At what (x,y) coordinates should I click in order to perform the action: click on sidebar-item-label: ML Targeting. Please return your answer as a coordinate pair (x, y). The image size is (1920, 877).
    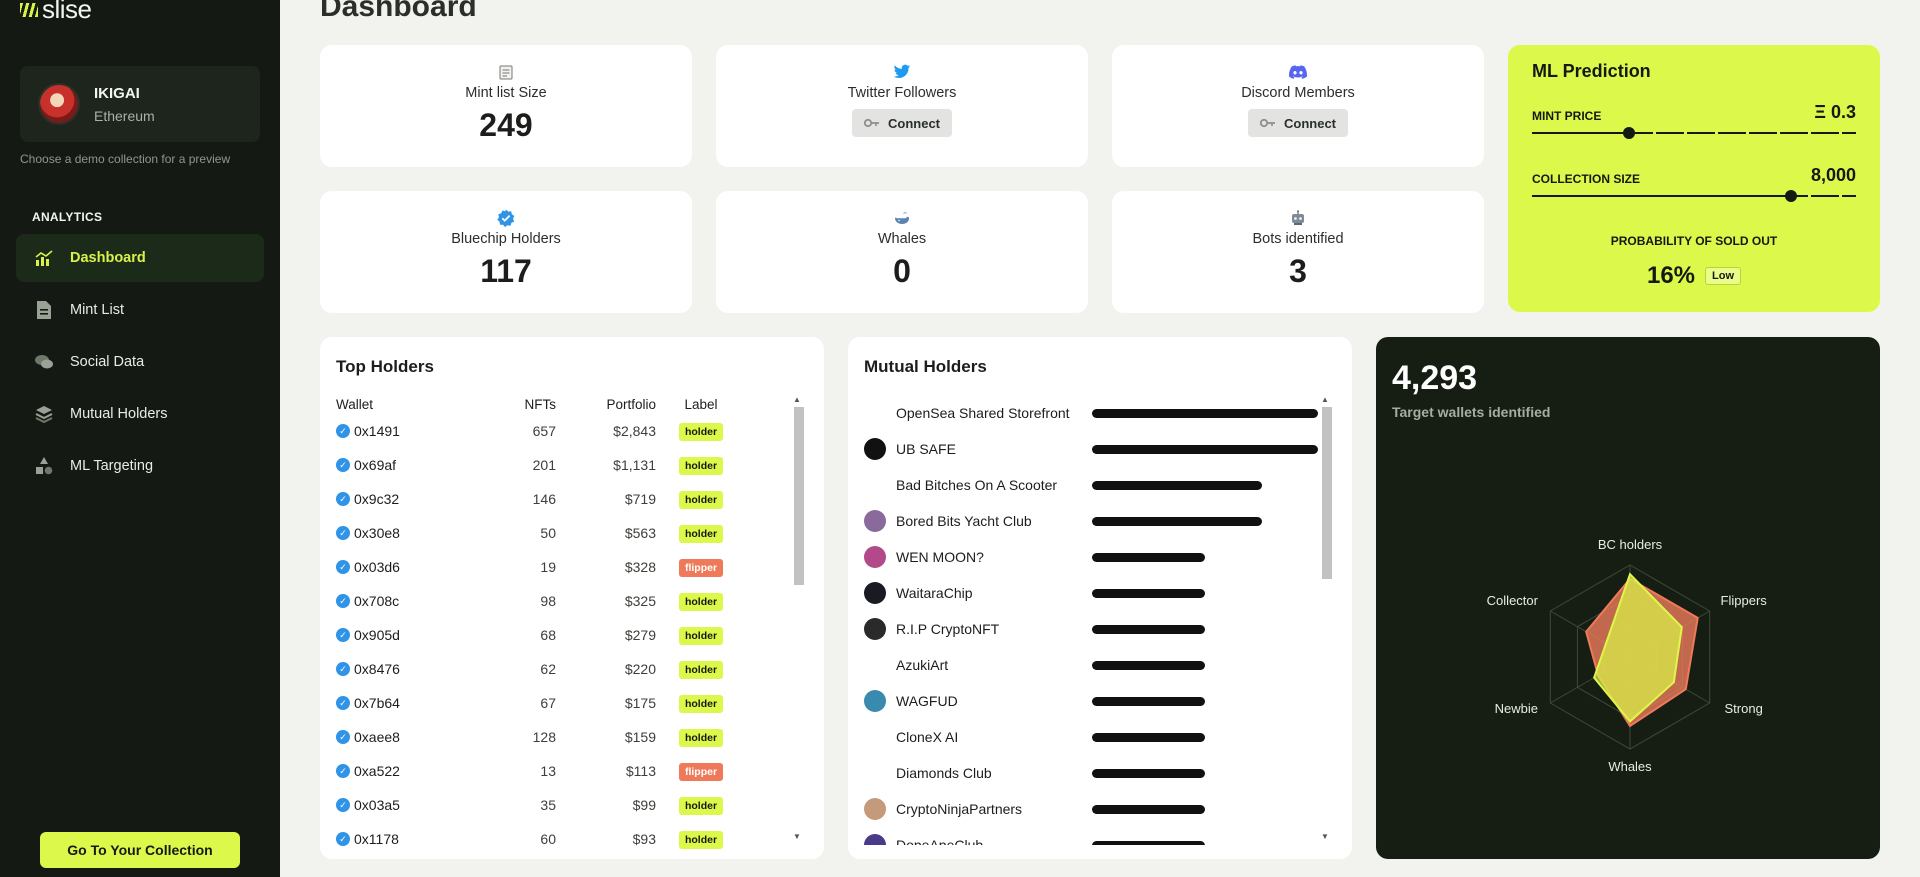
    Looking at the image, I should click on (112, 466).